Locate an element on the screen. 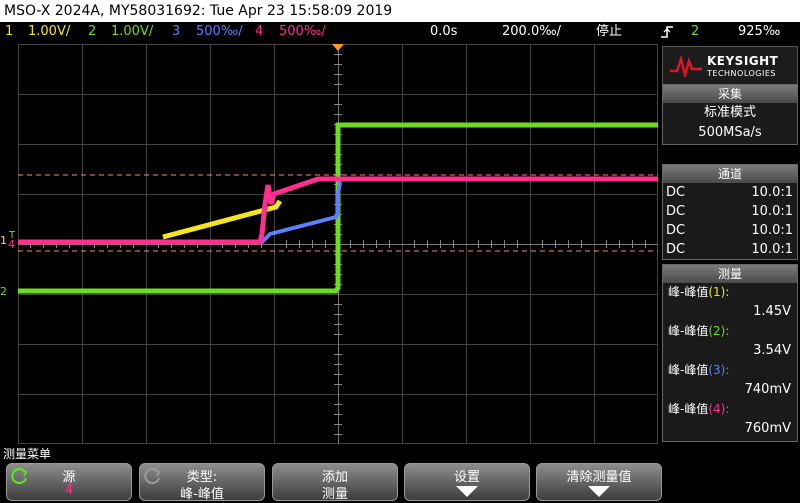 This screenshot has width=800, height=503. add-softkey-value: 测量 is located at coordinates (334, 494).